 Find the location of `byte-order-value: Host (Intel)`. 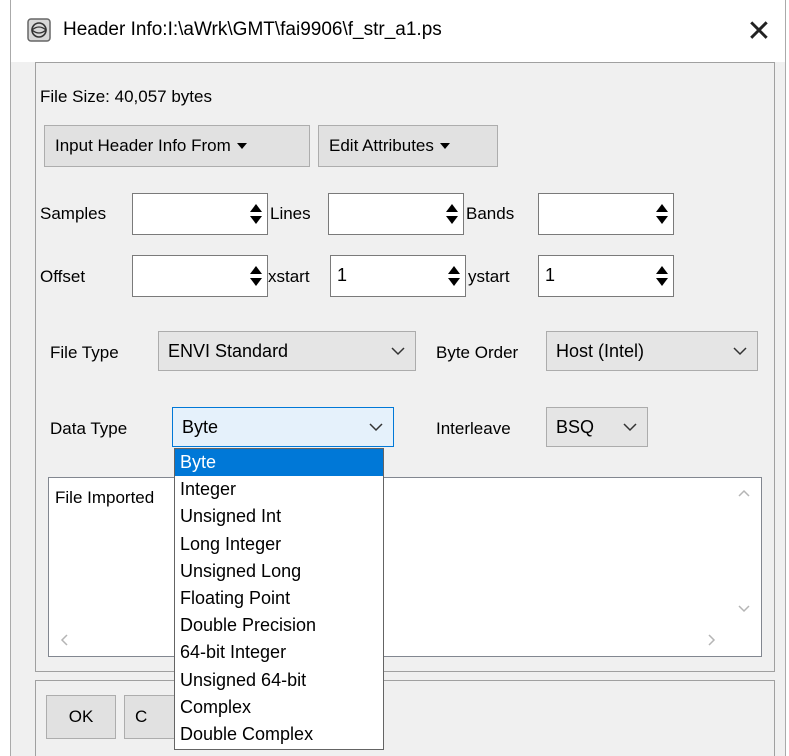

byte-order-value: Host (Intel) is located at coordinates (600, 351).